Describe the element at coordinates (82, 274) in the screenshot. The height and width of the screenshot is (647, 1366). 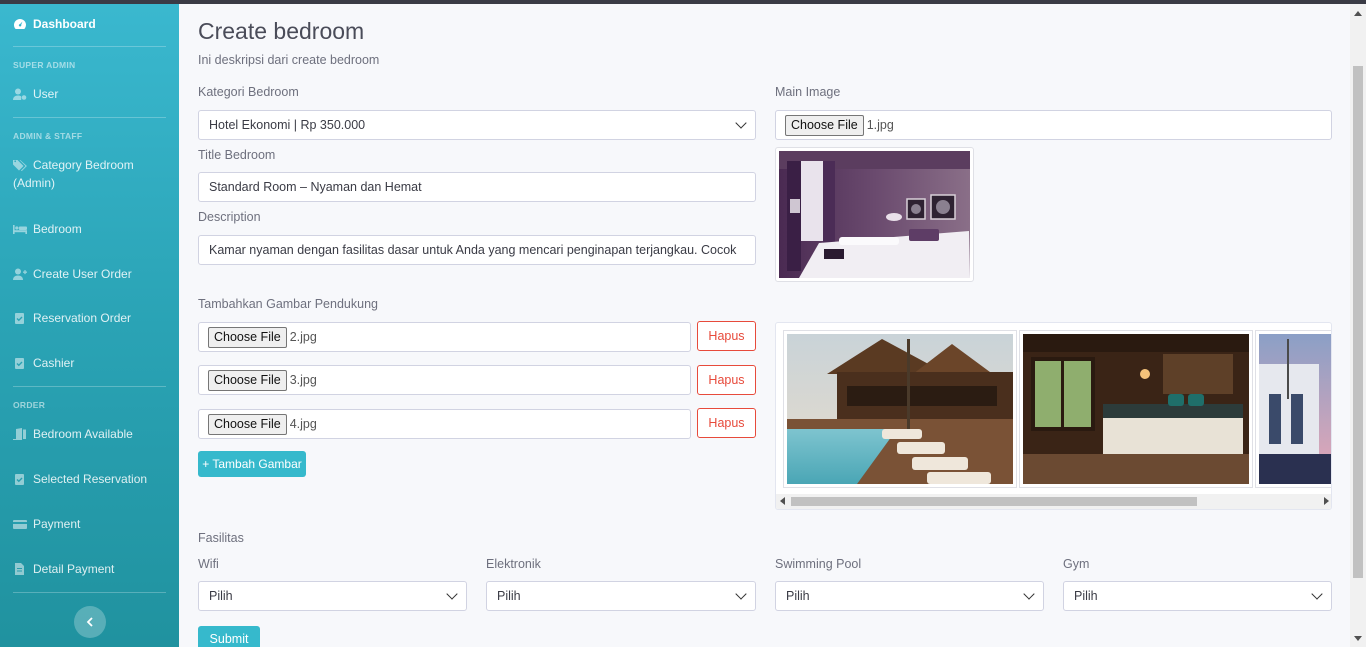
I see `sidebar-item-label: Create User Order` at that location.